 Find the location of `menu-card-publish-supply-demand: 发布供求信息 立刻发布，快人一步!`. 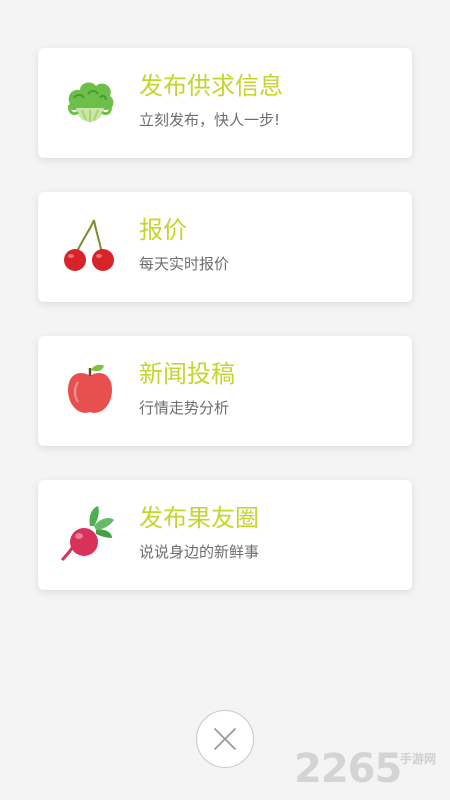

menu-card-publish-supply-demand: 发布供求信息 立刻发布，快人一步! is located at coordinates (225, 103).